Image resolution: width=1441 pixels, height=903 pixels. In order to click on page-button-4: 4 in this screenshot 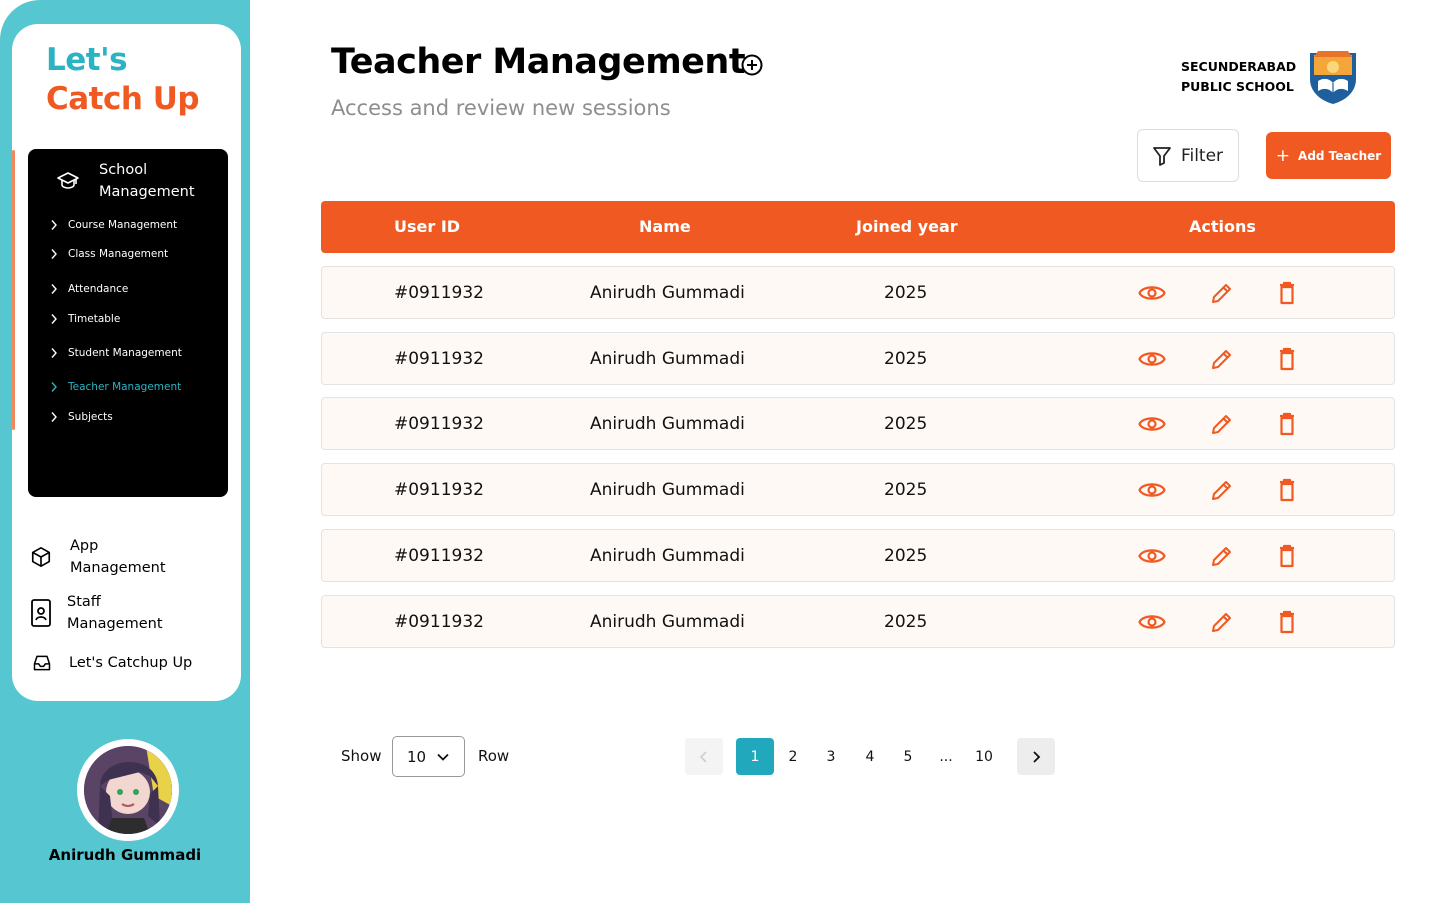, I will do `click(870, 756)`.